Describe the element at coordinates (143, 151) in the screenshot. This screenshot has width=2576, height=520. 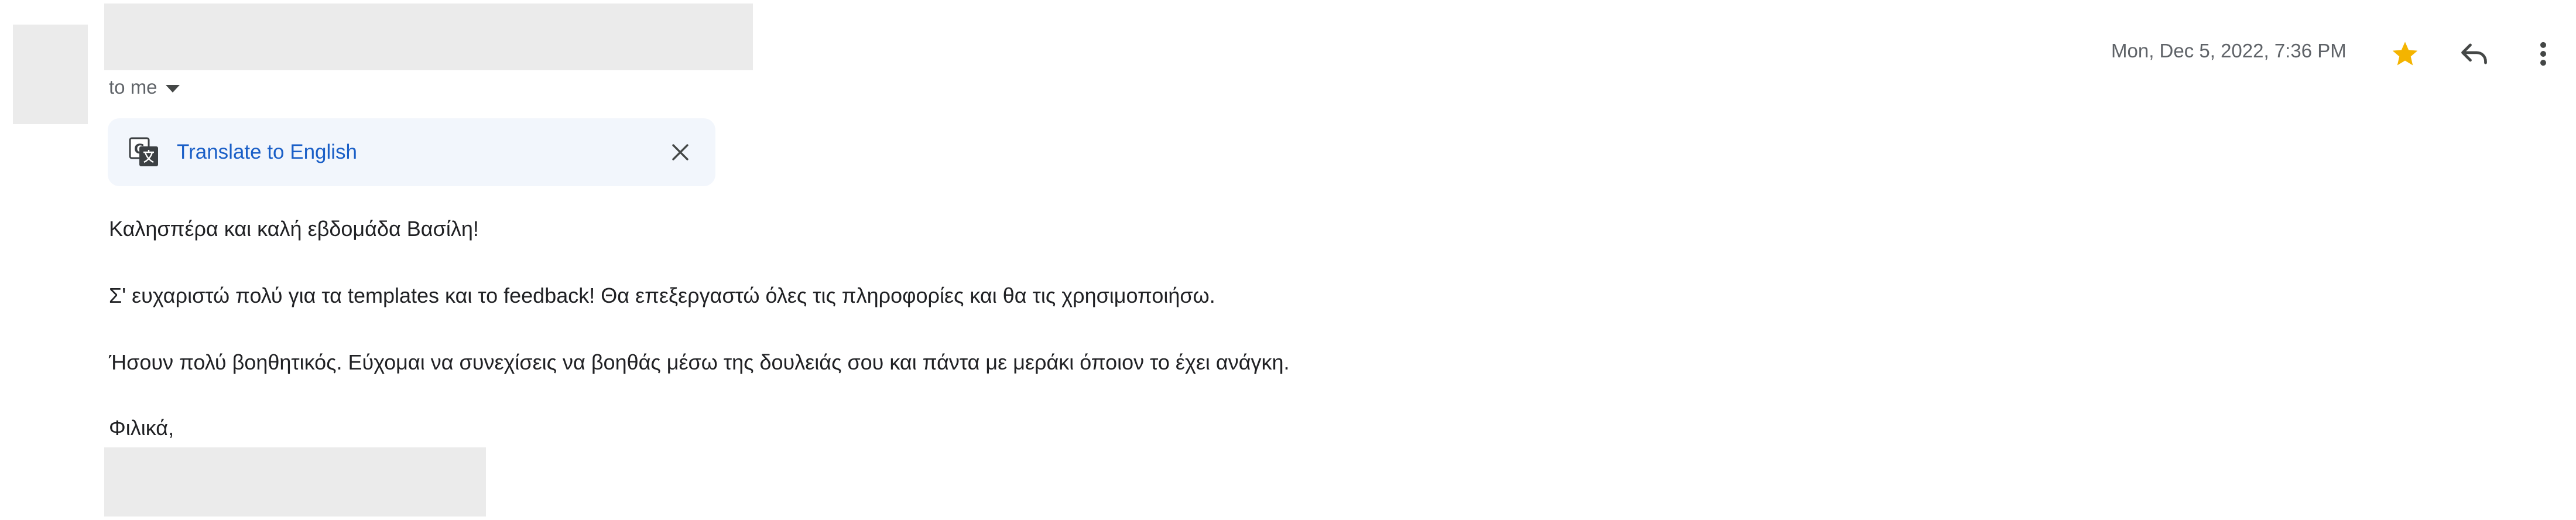
I see `translate-icon: G` at that location.